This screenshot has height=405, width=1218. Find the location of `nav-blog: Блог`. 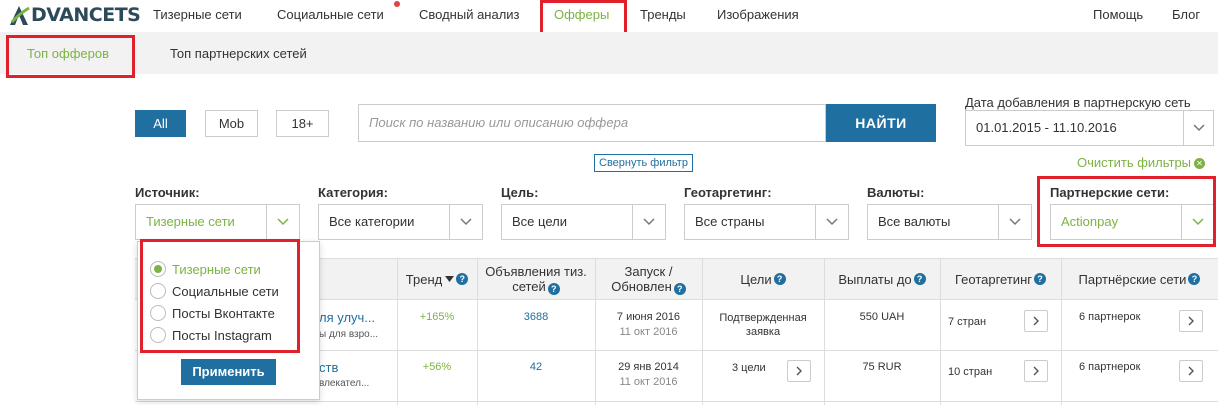

nav-blog: Блог is located at coordinates (1186, 14).